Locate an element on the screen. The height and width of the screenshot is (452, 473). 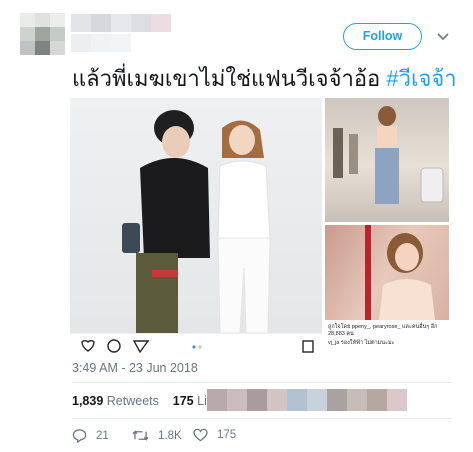
tweet-actions: 21 1.8K 175 is located at coordinates (222, 436).